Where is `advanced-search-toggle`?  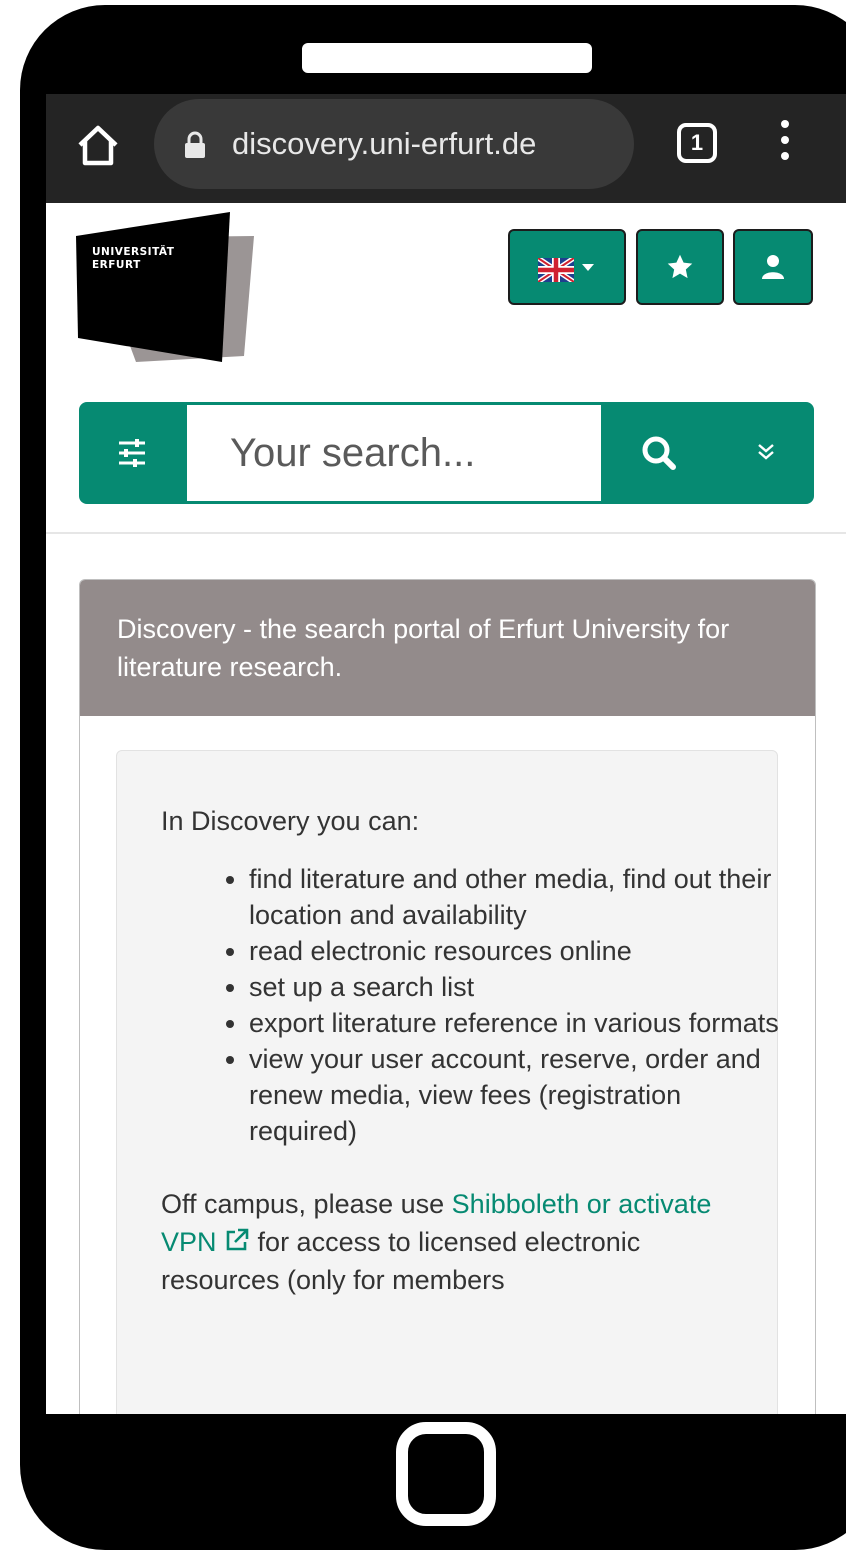 advanced-search-toggle is located at coordinates (764, 453).